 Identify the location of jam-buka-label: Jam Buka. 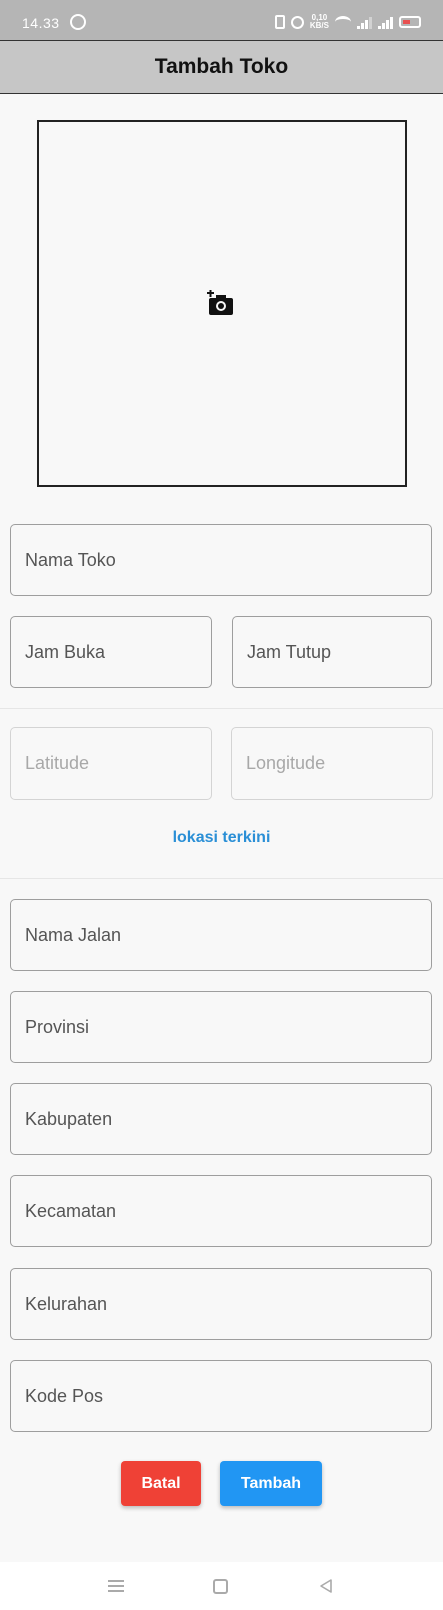
(65, 651).